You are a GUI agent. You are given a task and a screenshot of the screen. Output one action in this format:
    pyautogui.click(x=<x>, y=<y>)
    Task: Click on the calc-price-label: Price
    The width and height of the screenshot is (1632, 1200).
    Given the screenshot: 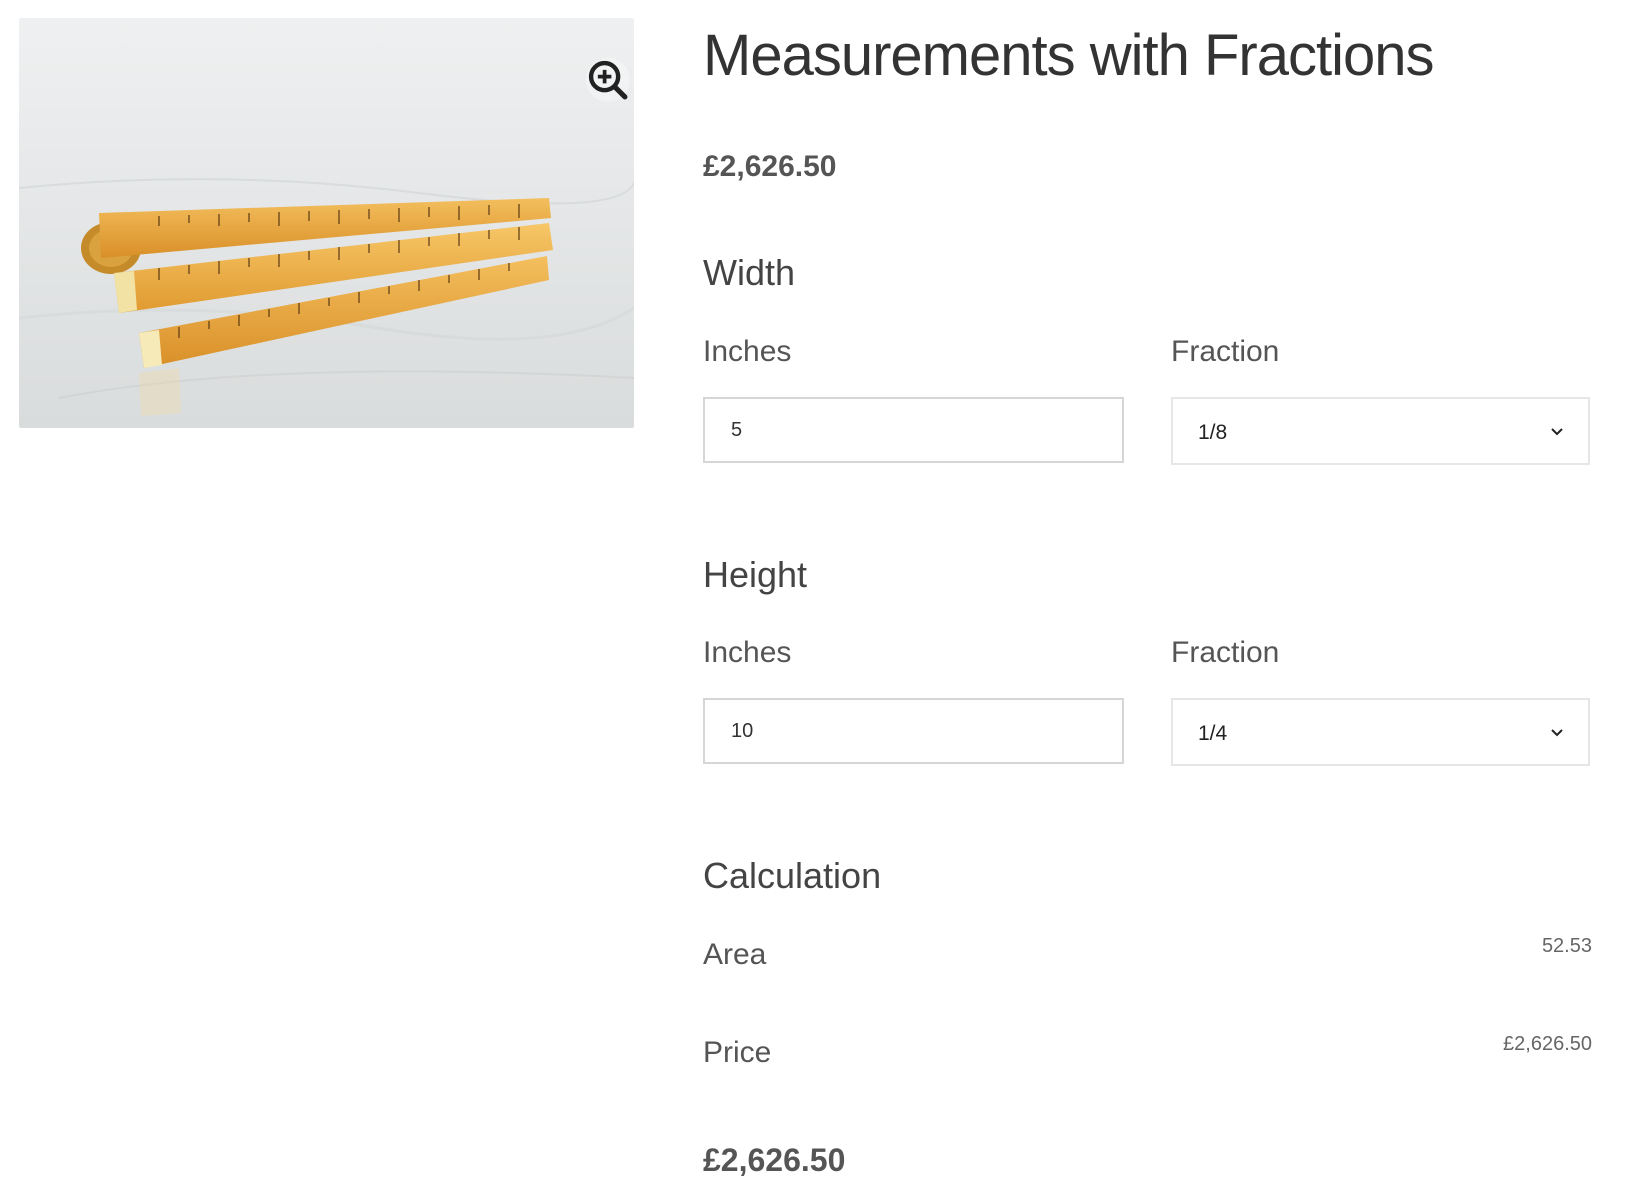 What is the action you would take?
    pyautogui.click(x=737, y=1052)
    